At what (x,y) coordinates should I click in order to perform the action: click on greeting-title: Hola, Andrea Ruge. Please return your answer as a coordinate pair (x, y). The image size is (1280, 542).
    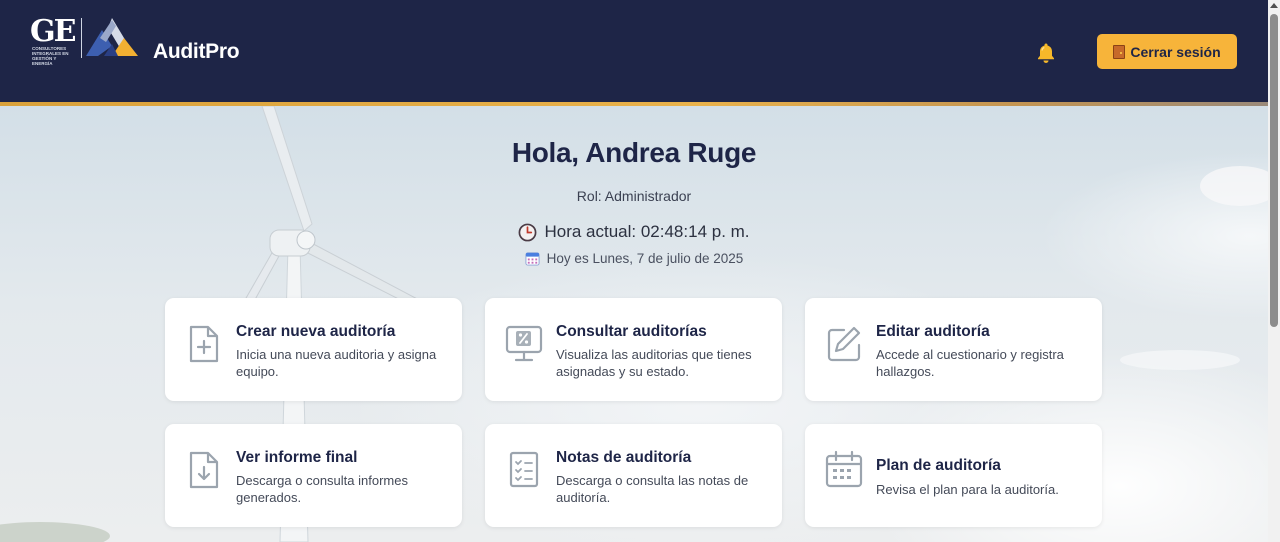
    Looking at the image, I should click on (634, 152).